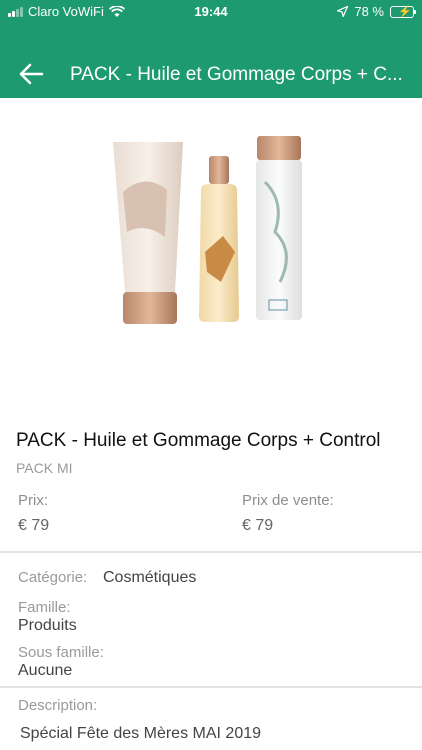 This screenshot has width=422, height=750. I want to click on family-label: Famille:, so click(44, 607).